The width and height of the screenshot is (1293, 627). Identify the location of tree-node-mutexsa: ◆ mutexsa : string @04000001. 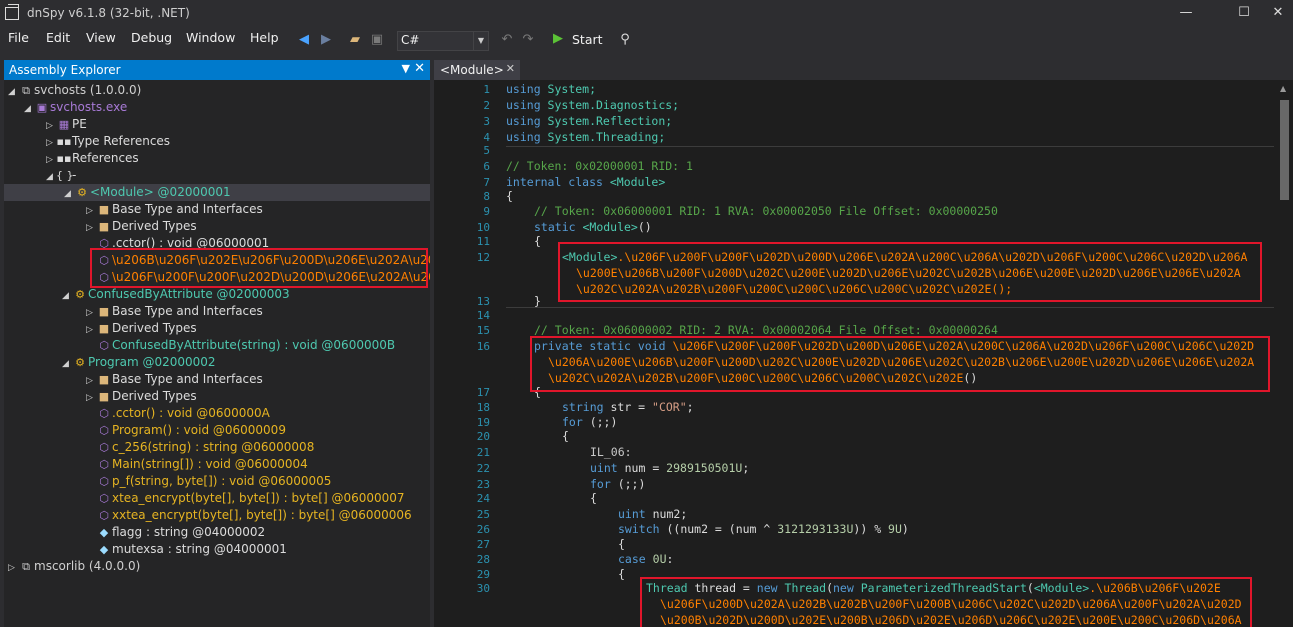
(191, 549).